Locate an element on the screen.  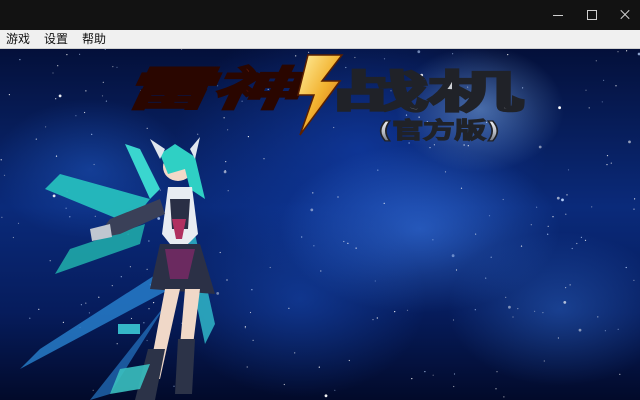
game-logo: 雷神 战机 (官方版) is located at coordinates (323, 99).